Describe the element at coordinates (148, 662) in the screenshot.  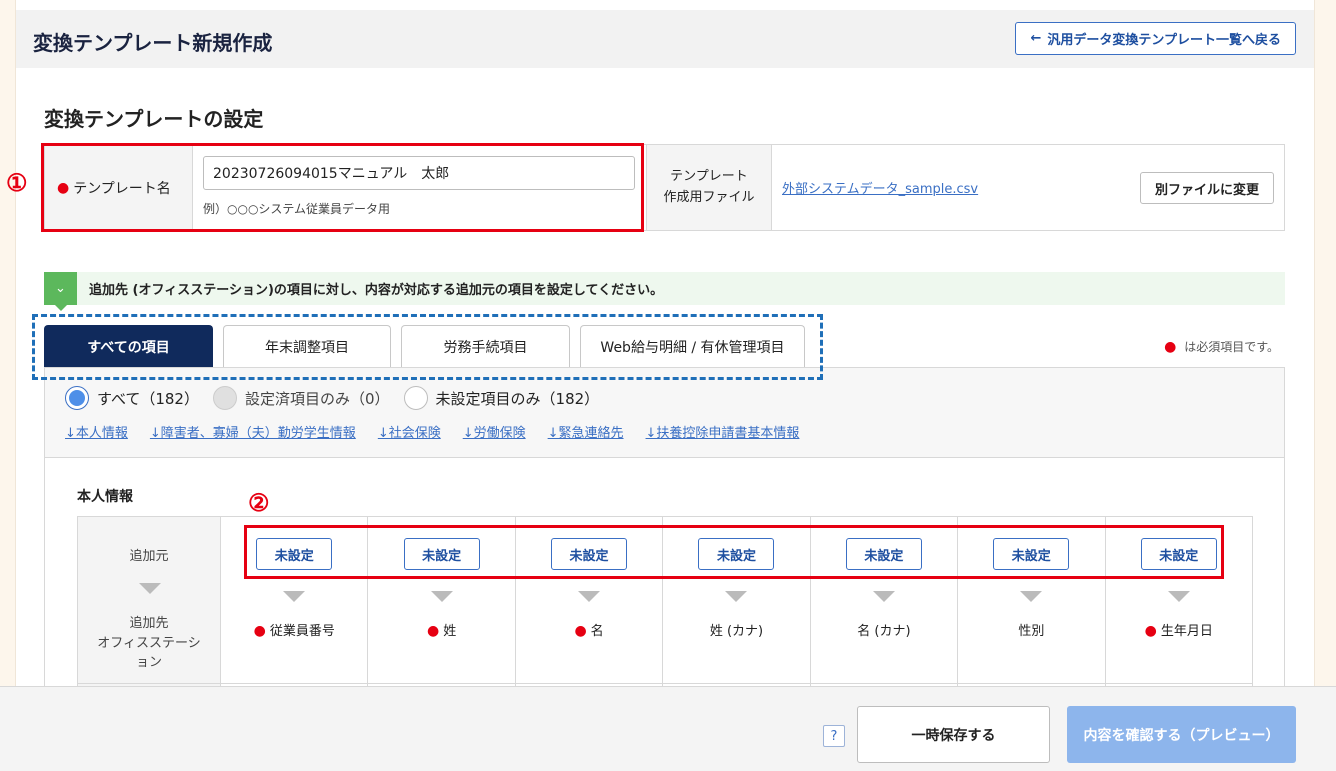
I see `dest-label-line3: ョン` at that location.